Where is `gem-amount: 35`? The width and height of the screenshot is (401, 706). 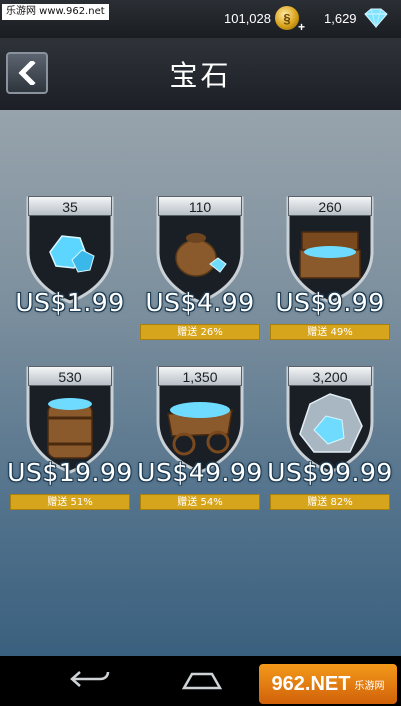
gem-amount: 35 is located at coordinates (70, 206).